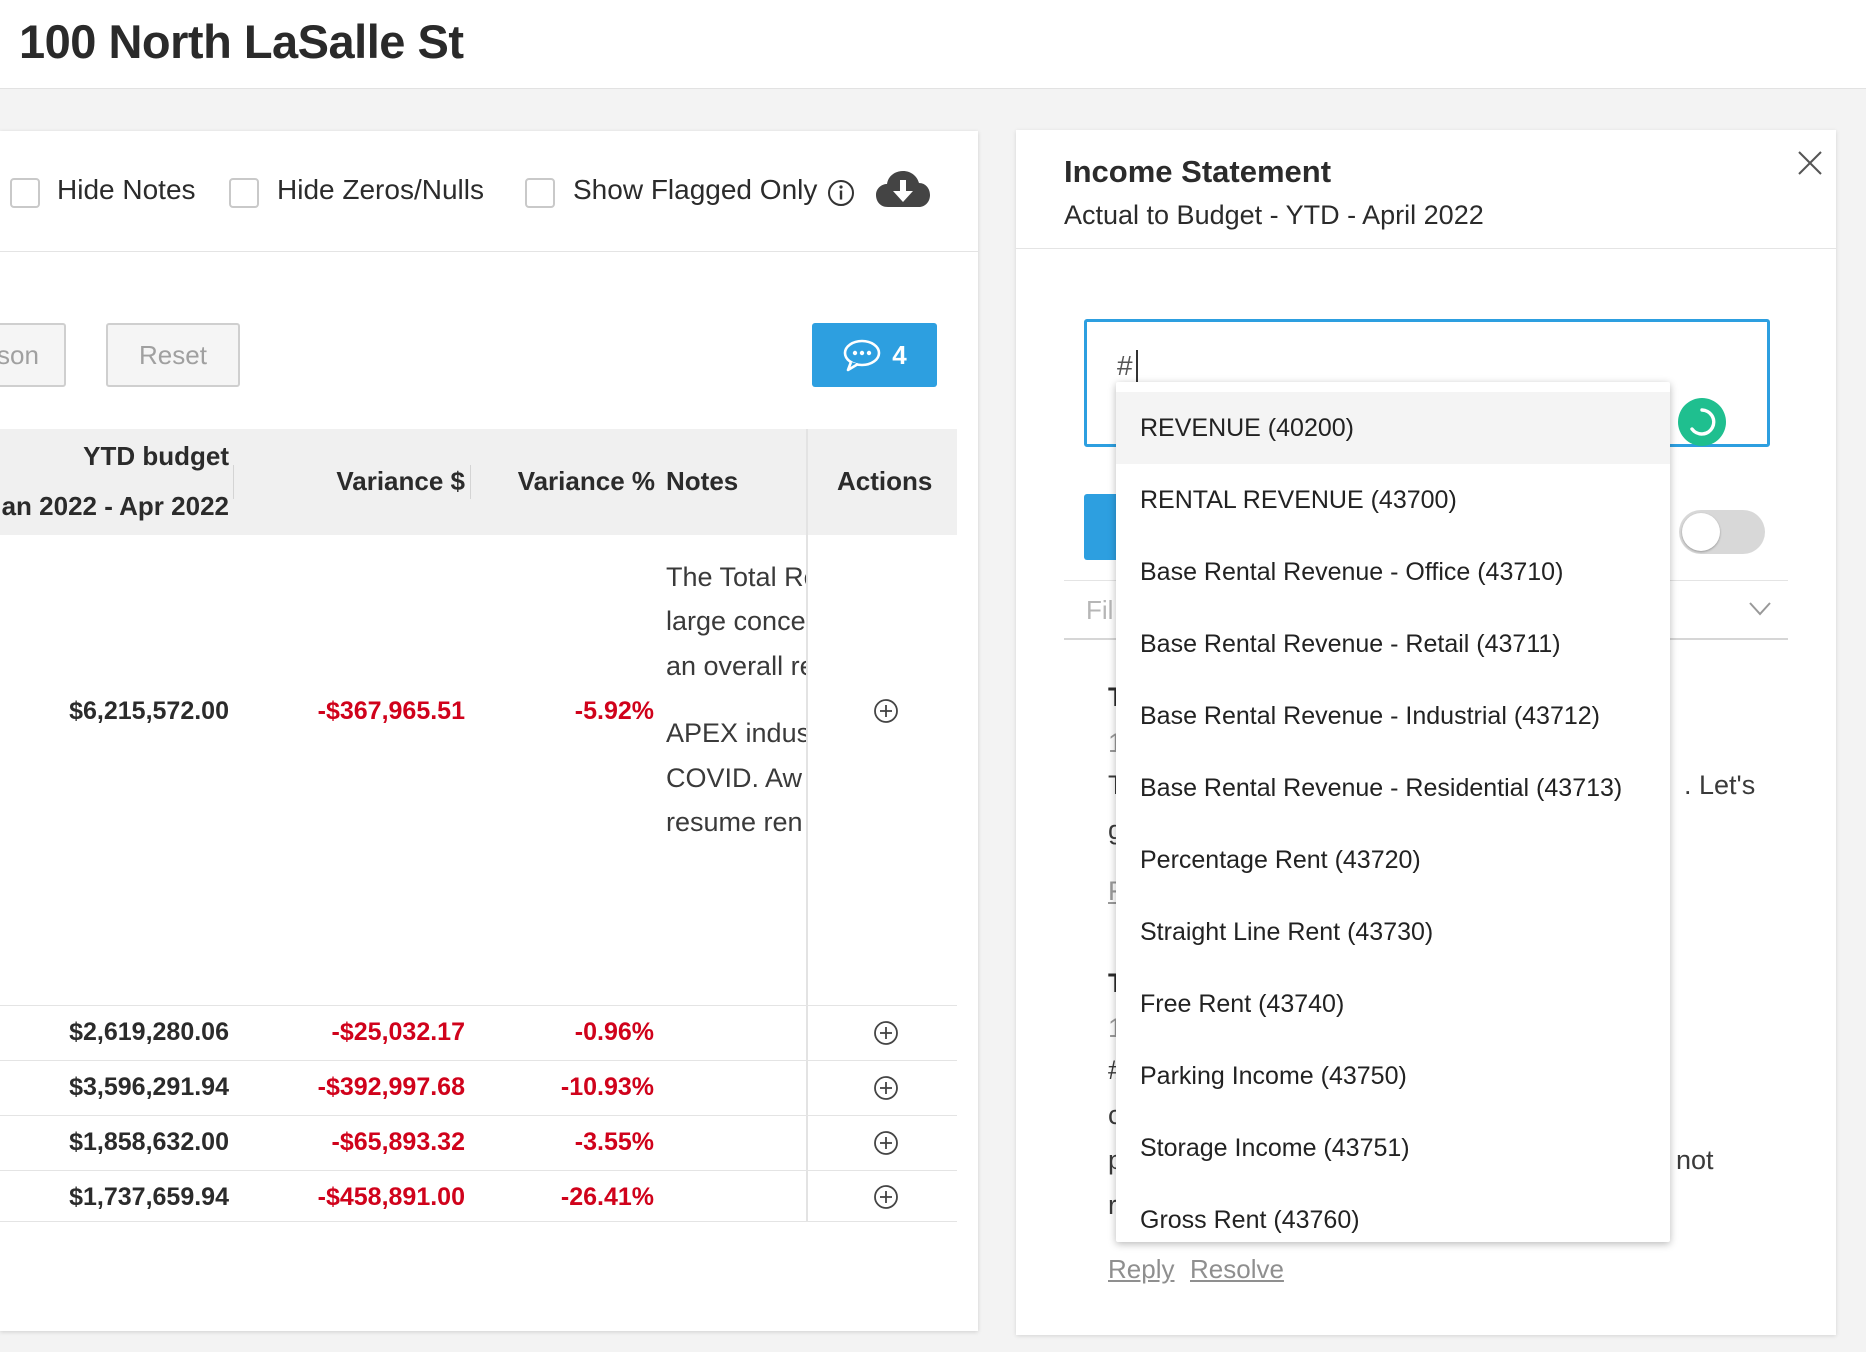  I want to click on dropdown-item: Percentage Rent (43720), so click(1393, 860).